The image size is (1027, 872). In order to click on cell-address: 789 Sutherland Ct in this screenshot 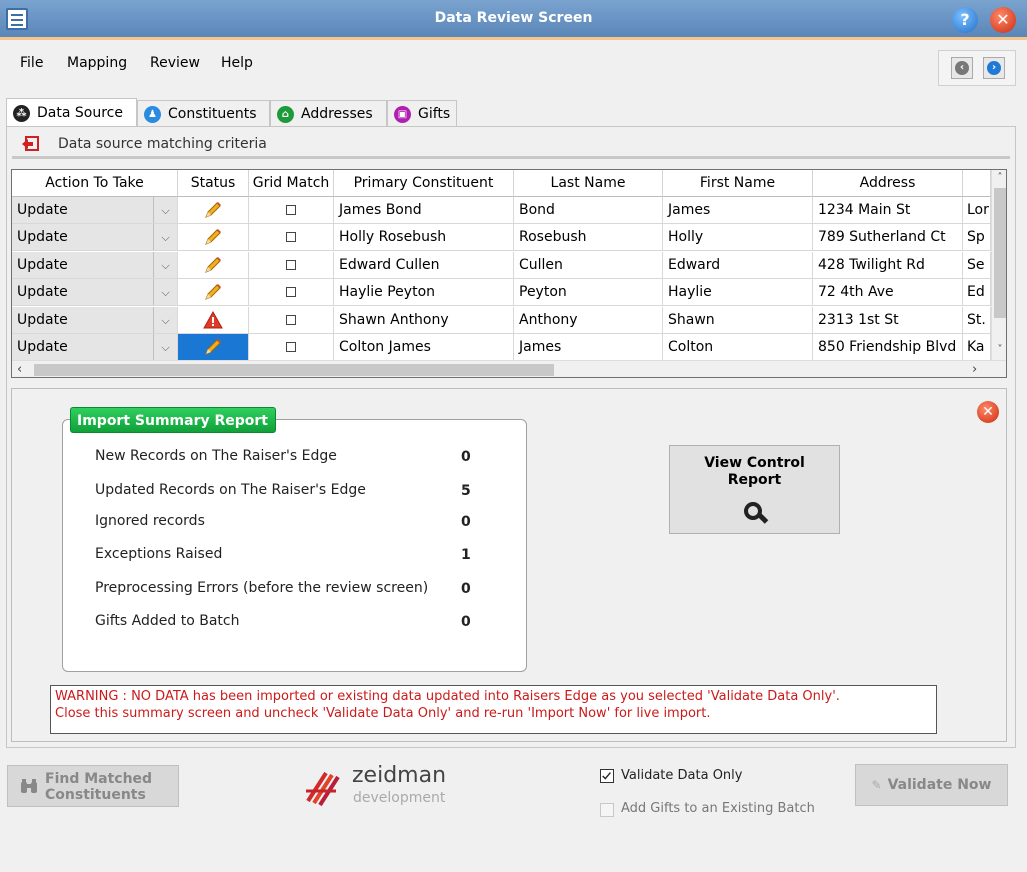, I will do `click(888, 238)`.